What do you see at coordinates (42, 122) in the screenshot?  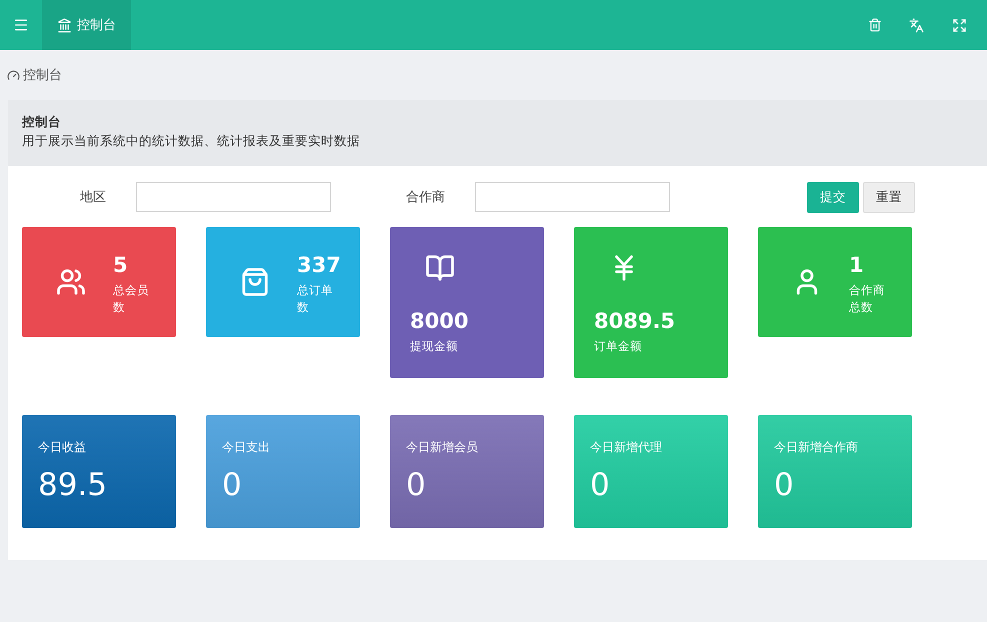 I see `panel-title: 控制台` at bounding box center [42, 122].